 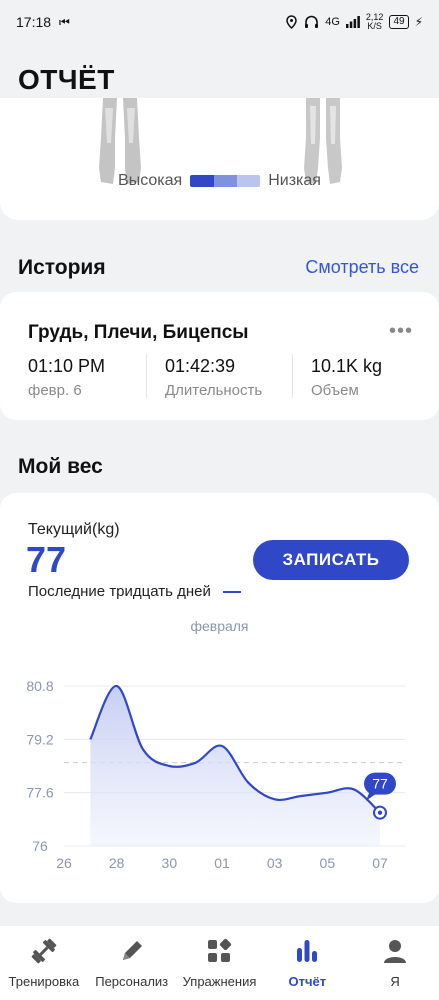 I want to click on notification-icon: ⏮, so click(x=64, y=21).